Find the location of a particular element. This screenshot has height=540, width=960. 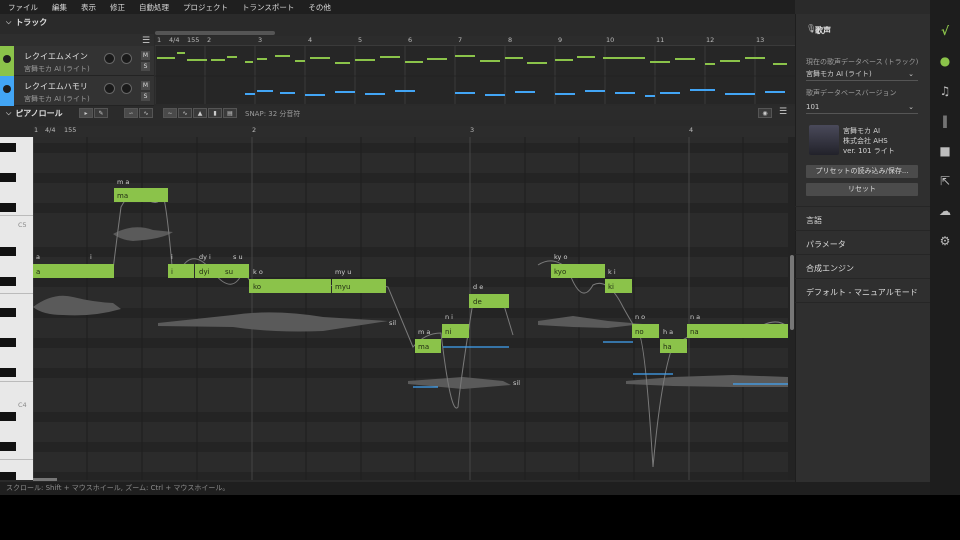

reset-button: リセット is located at coordinates (862, 189).